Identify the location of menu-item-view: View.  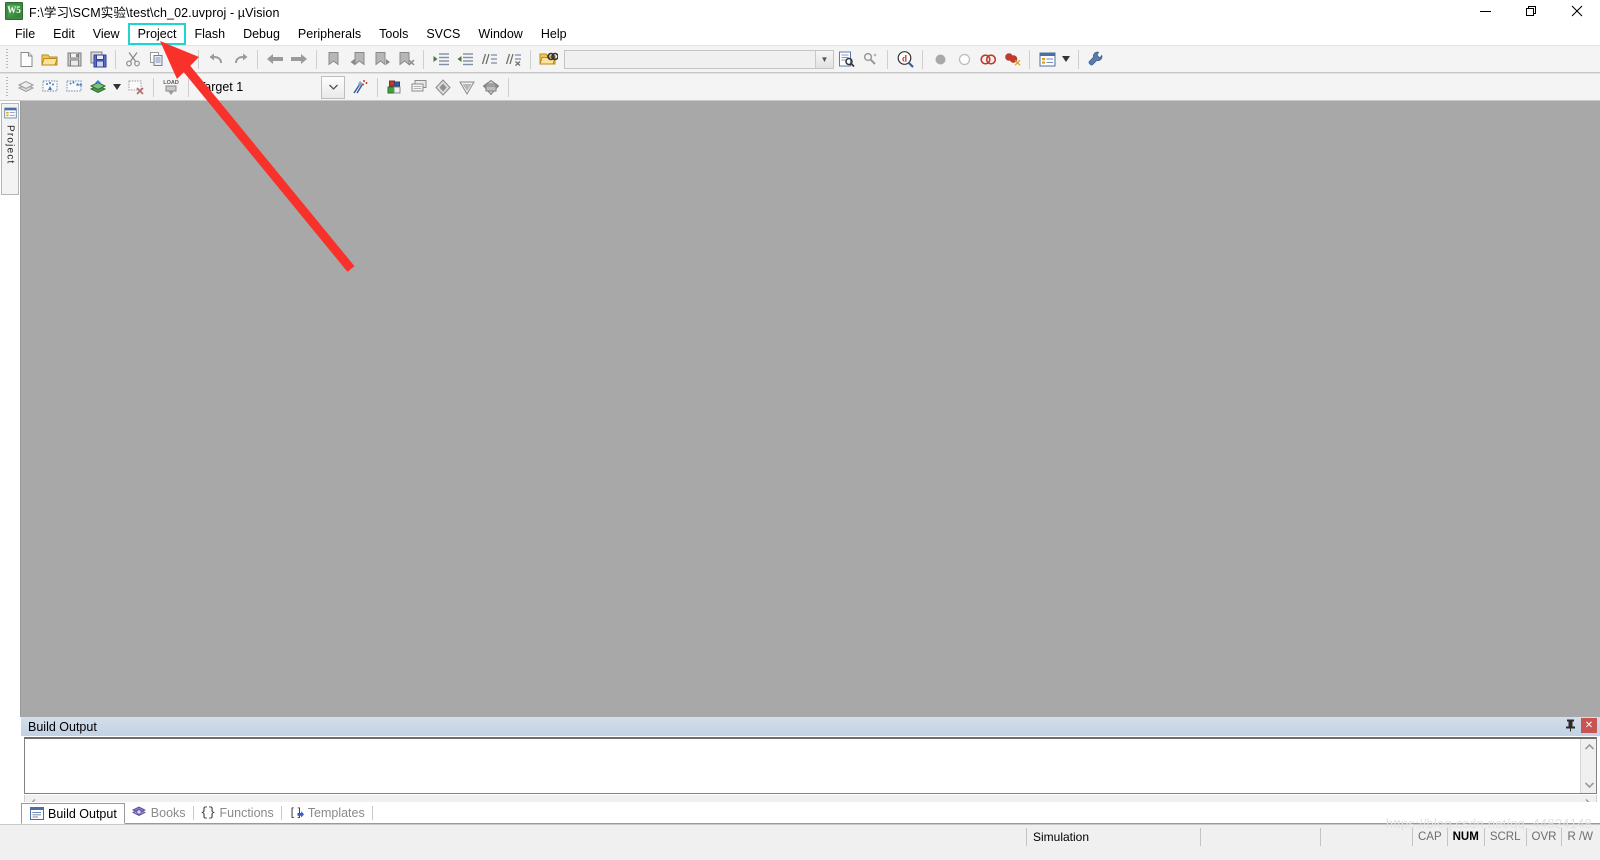
(106, 34).